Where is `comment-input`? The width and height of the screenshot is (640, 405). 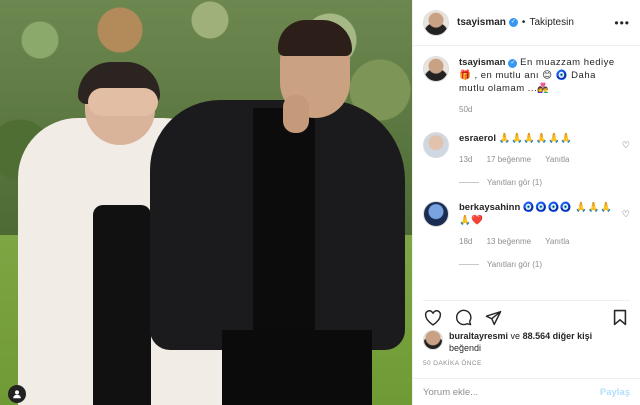 comment-input is located at coordinates (511, 392).